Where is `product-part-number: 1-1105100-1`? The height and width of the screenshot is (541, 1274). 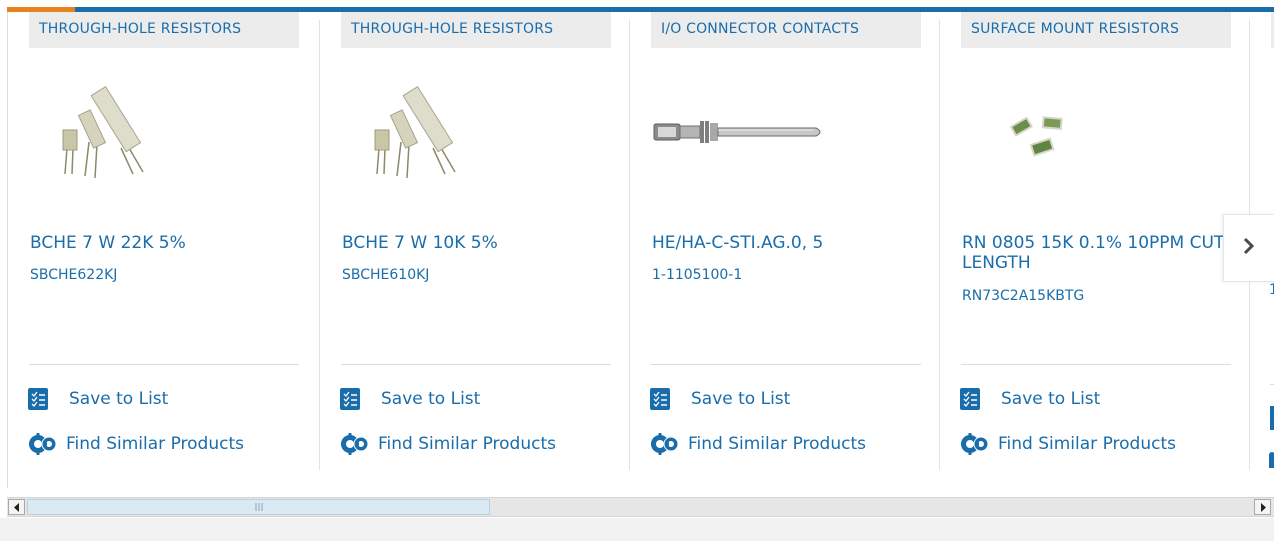 product-part-number: 1-1105100-1 is located at coordinates (787, 275).